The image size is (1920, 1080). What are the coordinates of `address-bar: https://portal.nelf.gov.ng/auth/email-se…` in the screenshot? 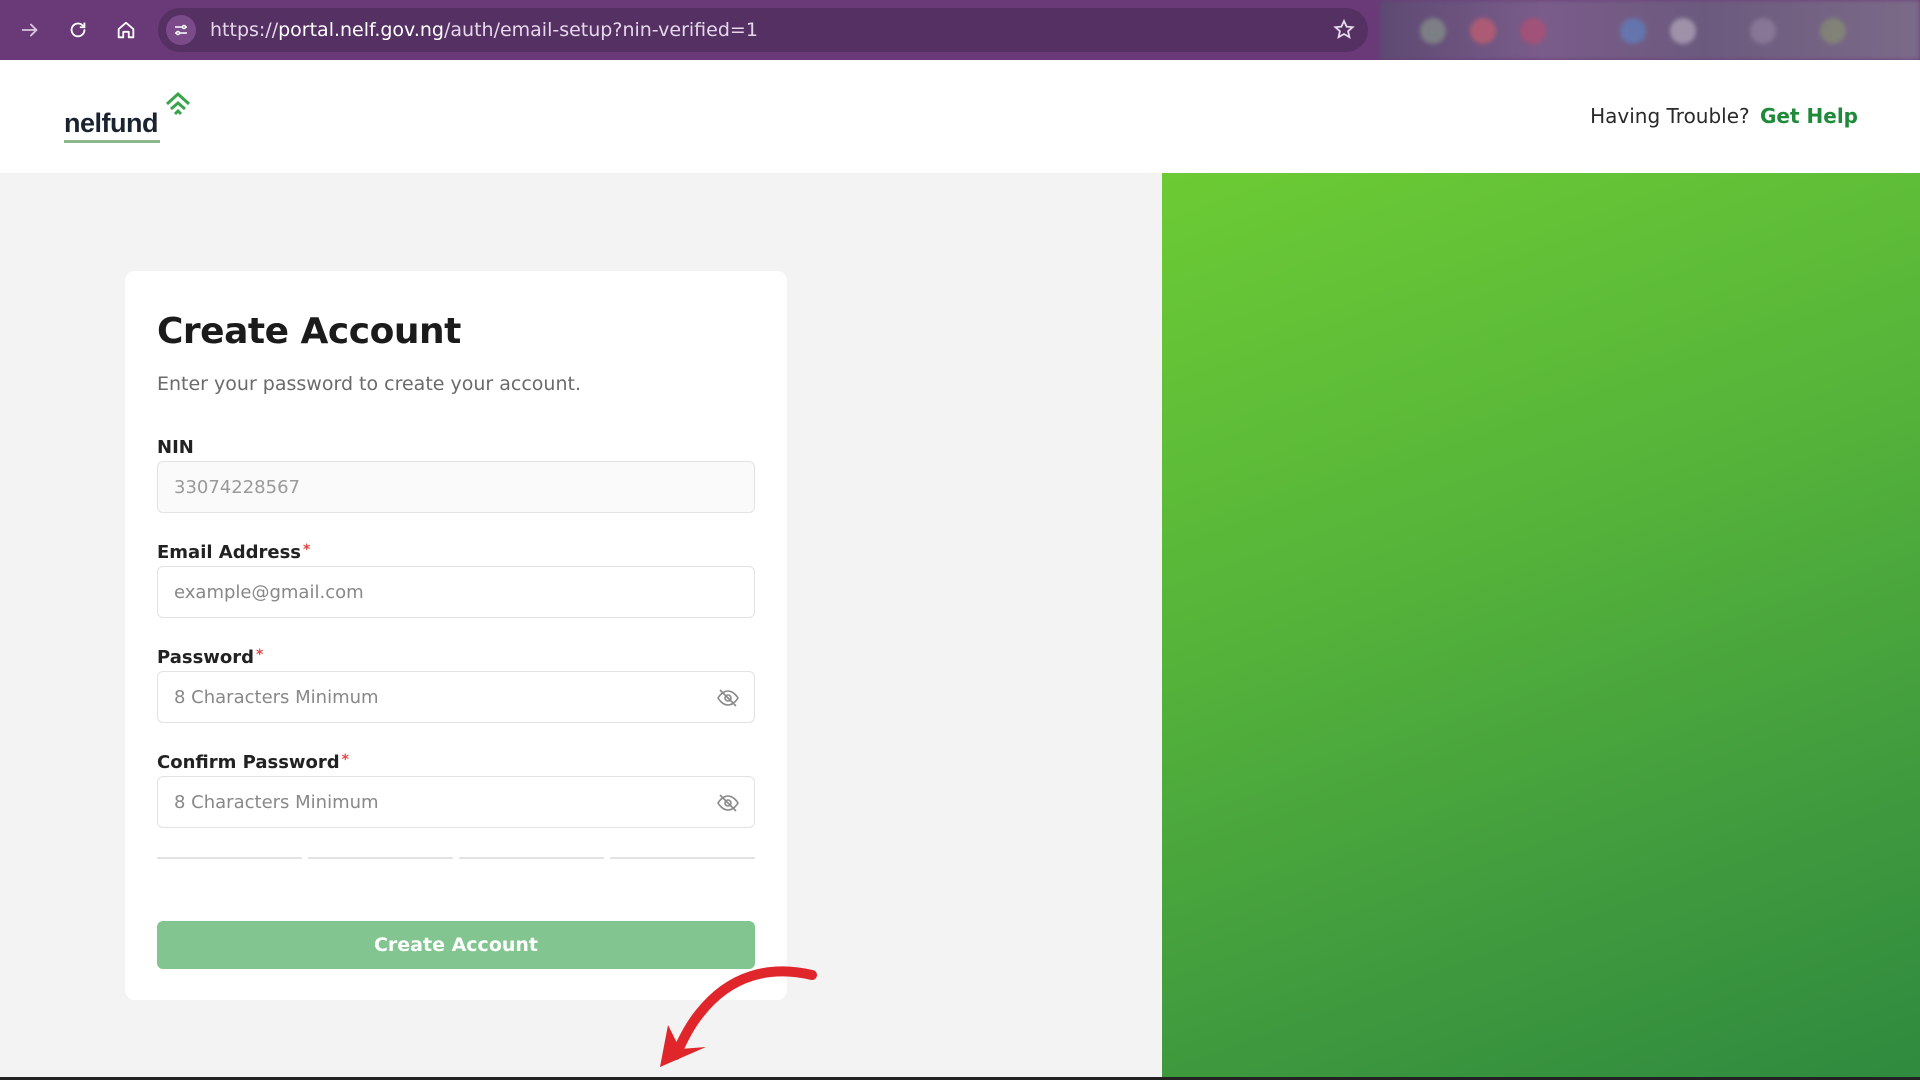 It's located at (763, 30).